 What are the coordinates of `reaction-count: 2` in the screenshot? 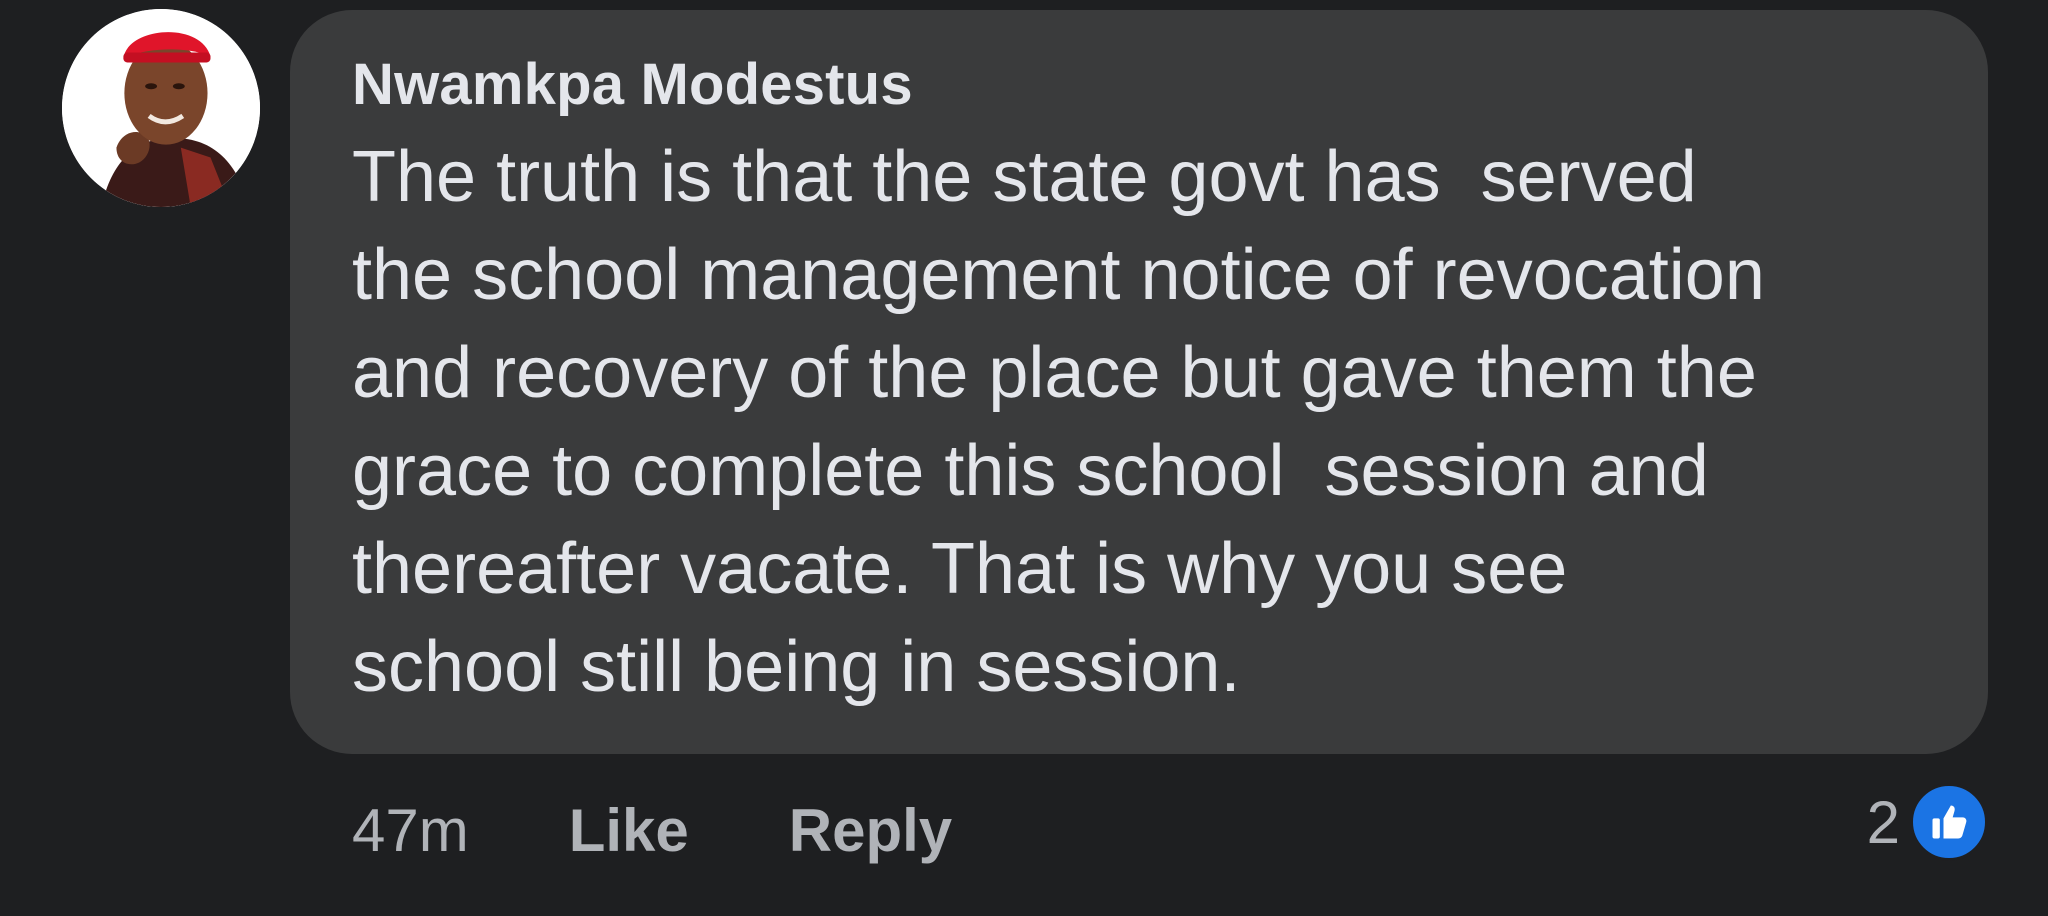 It's located at (1883, 822).